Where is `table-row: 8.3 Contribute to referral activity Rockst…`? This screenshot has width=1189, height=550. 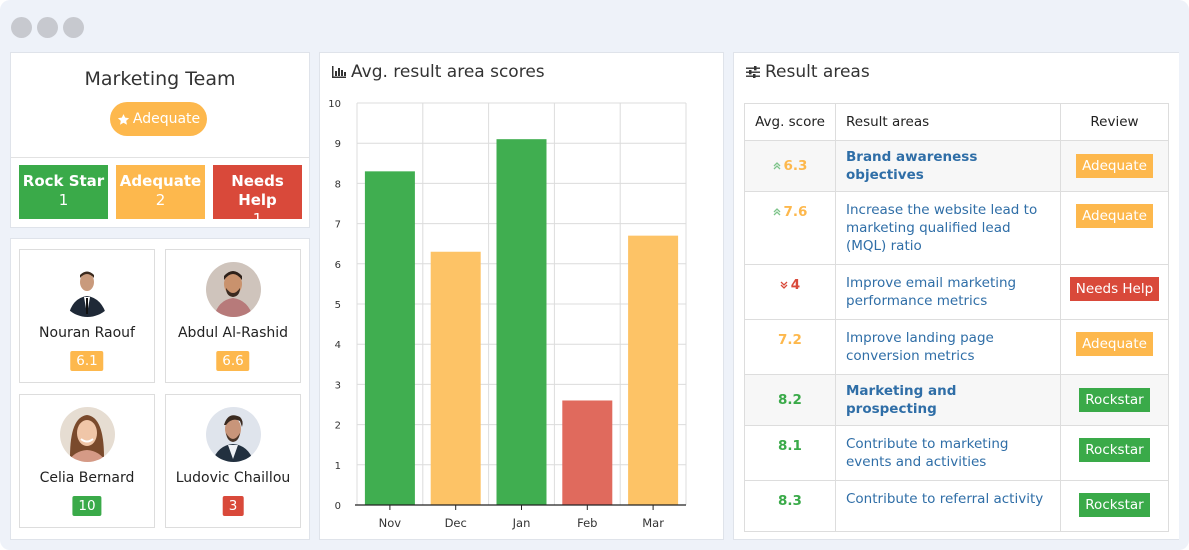
table-row: 8.3 Contribute to referral activity Rockst… is located at coordinates (956, 506).